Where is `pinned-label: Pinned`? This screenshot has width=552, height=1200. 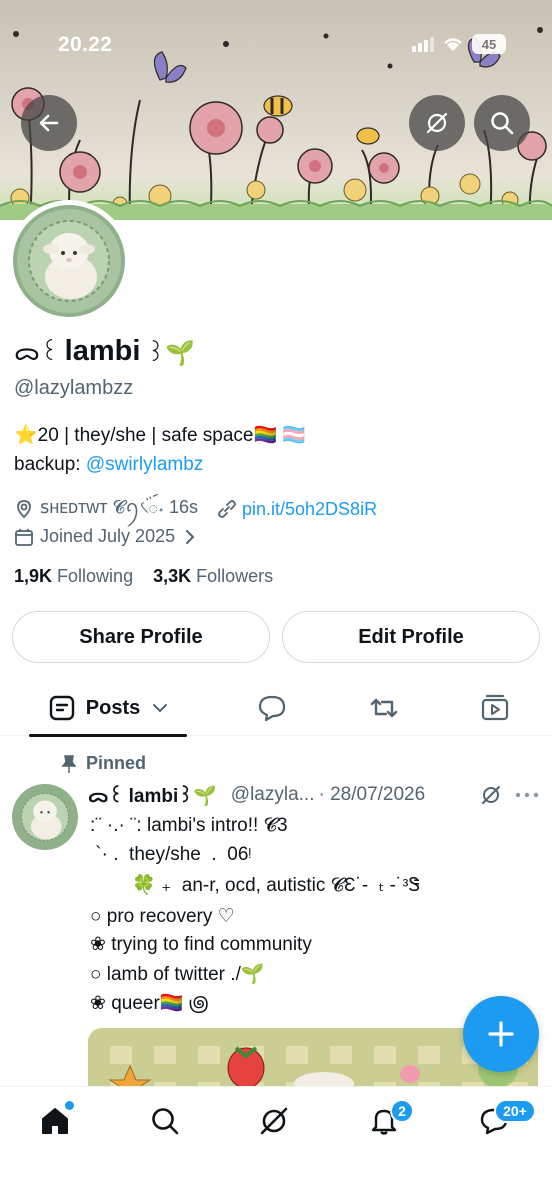 pinned-label: Pinned is located at coordinates (116, 763).